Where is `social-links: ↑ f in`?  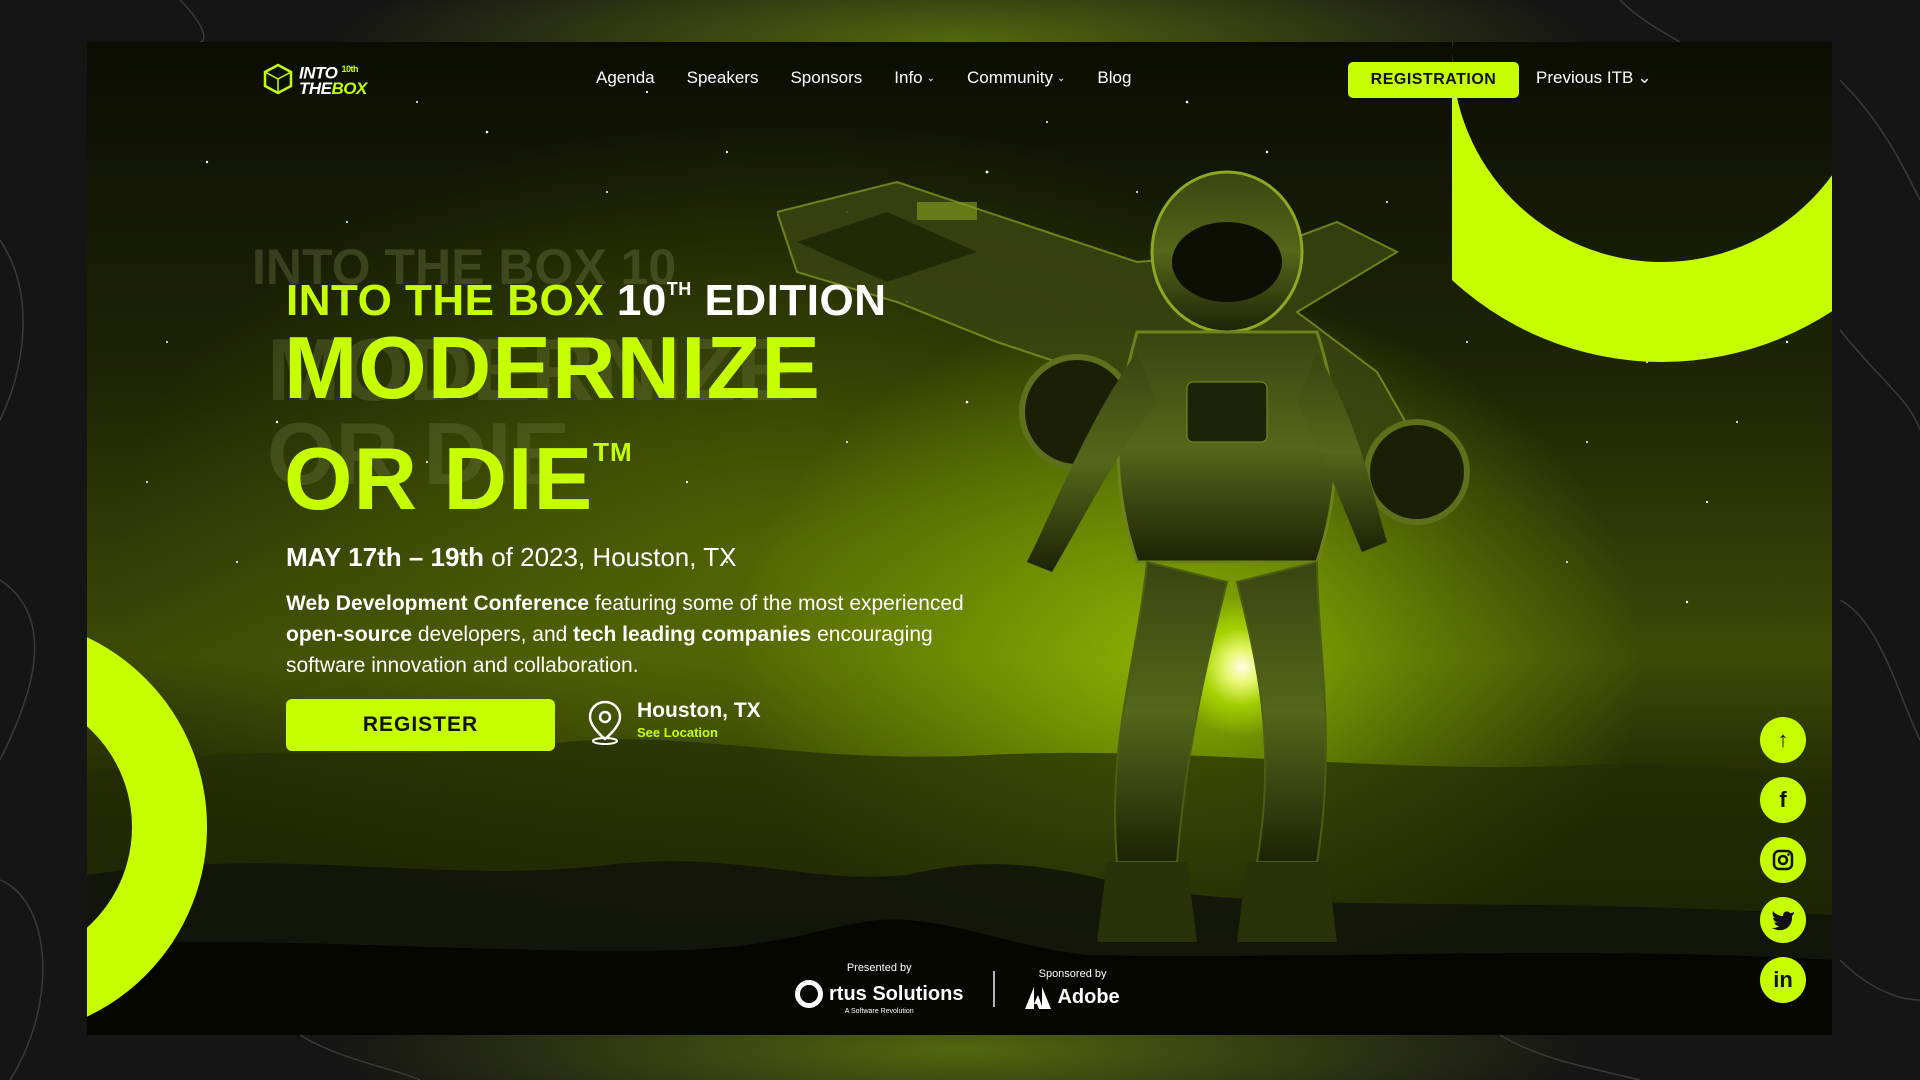 social-links: ↑ f in is located at coordinates (1783, 860).